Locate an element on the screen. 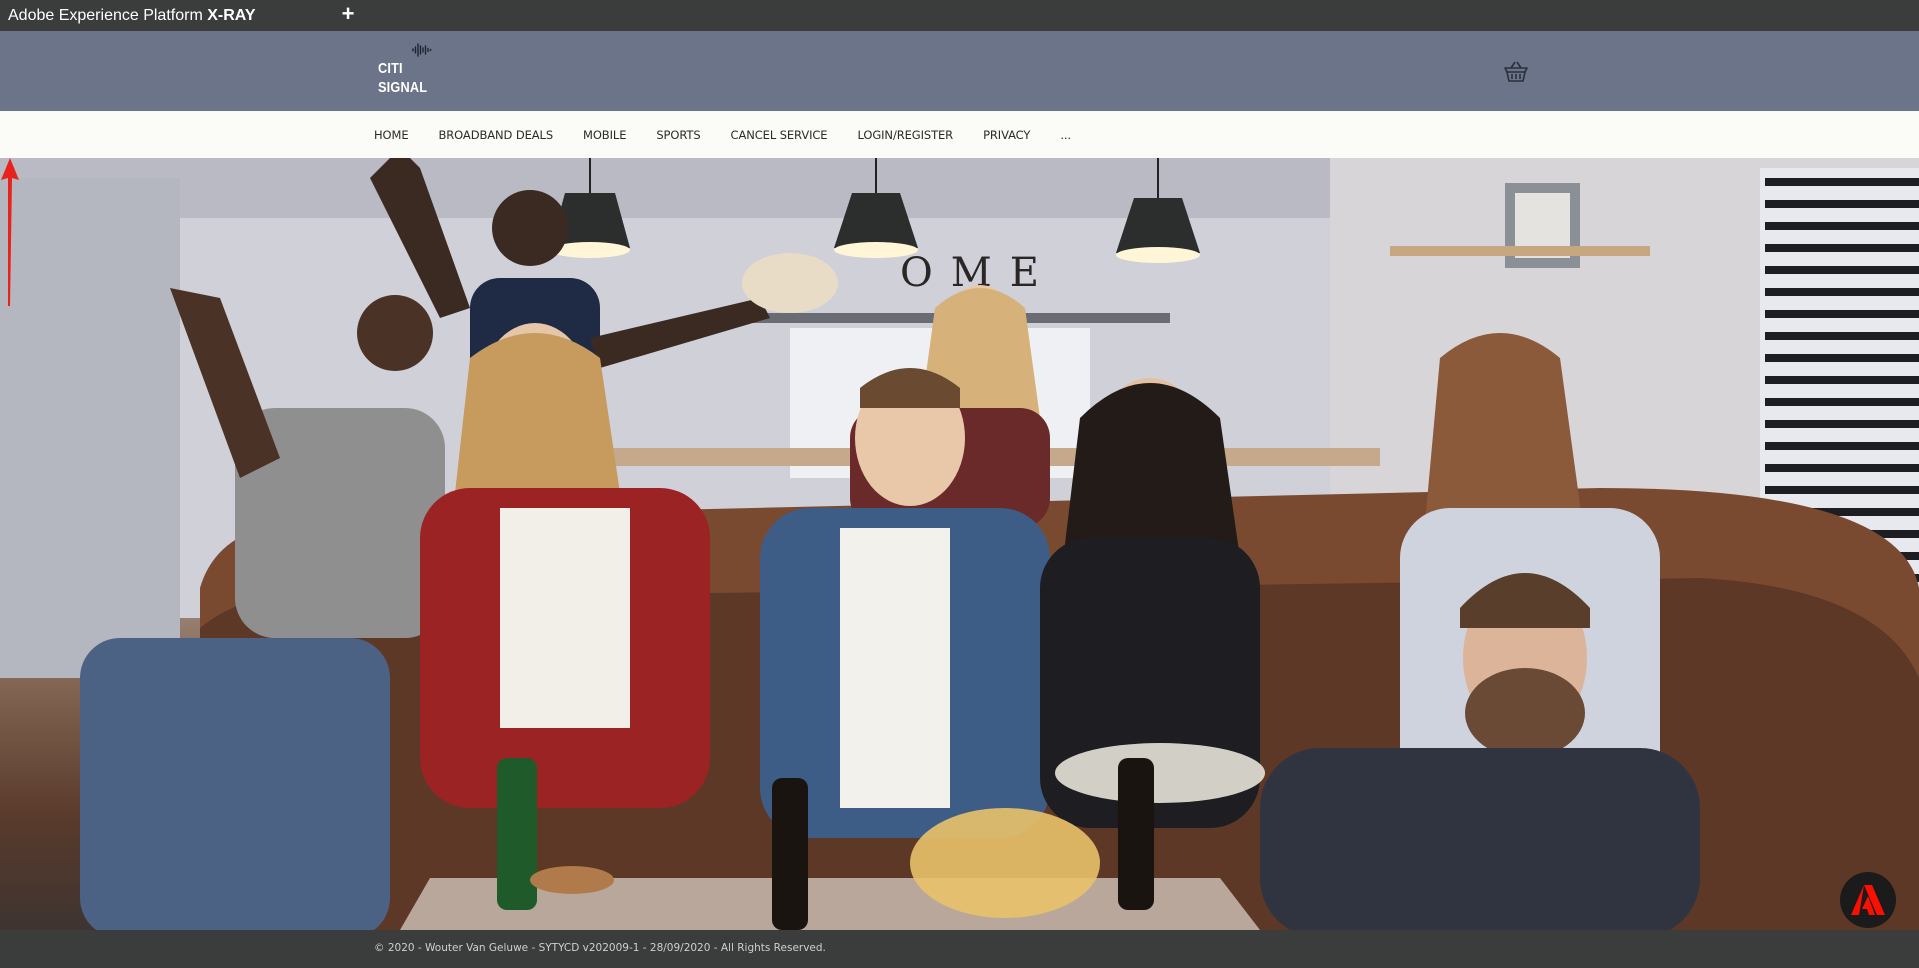 The image size is (1919, 968). adobe-logo-icon is located at coordinates (1868, 900).